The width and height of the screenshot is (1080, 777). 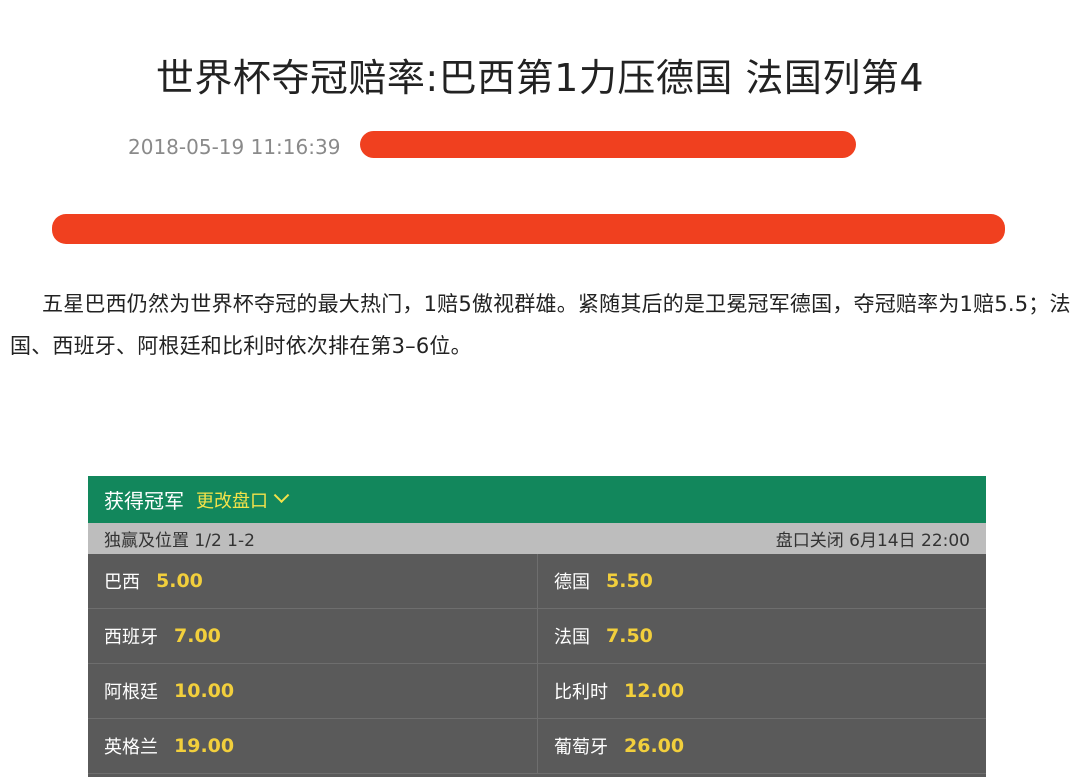 I want to click on redaction-bar-source, so click(x=608, y=144).